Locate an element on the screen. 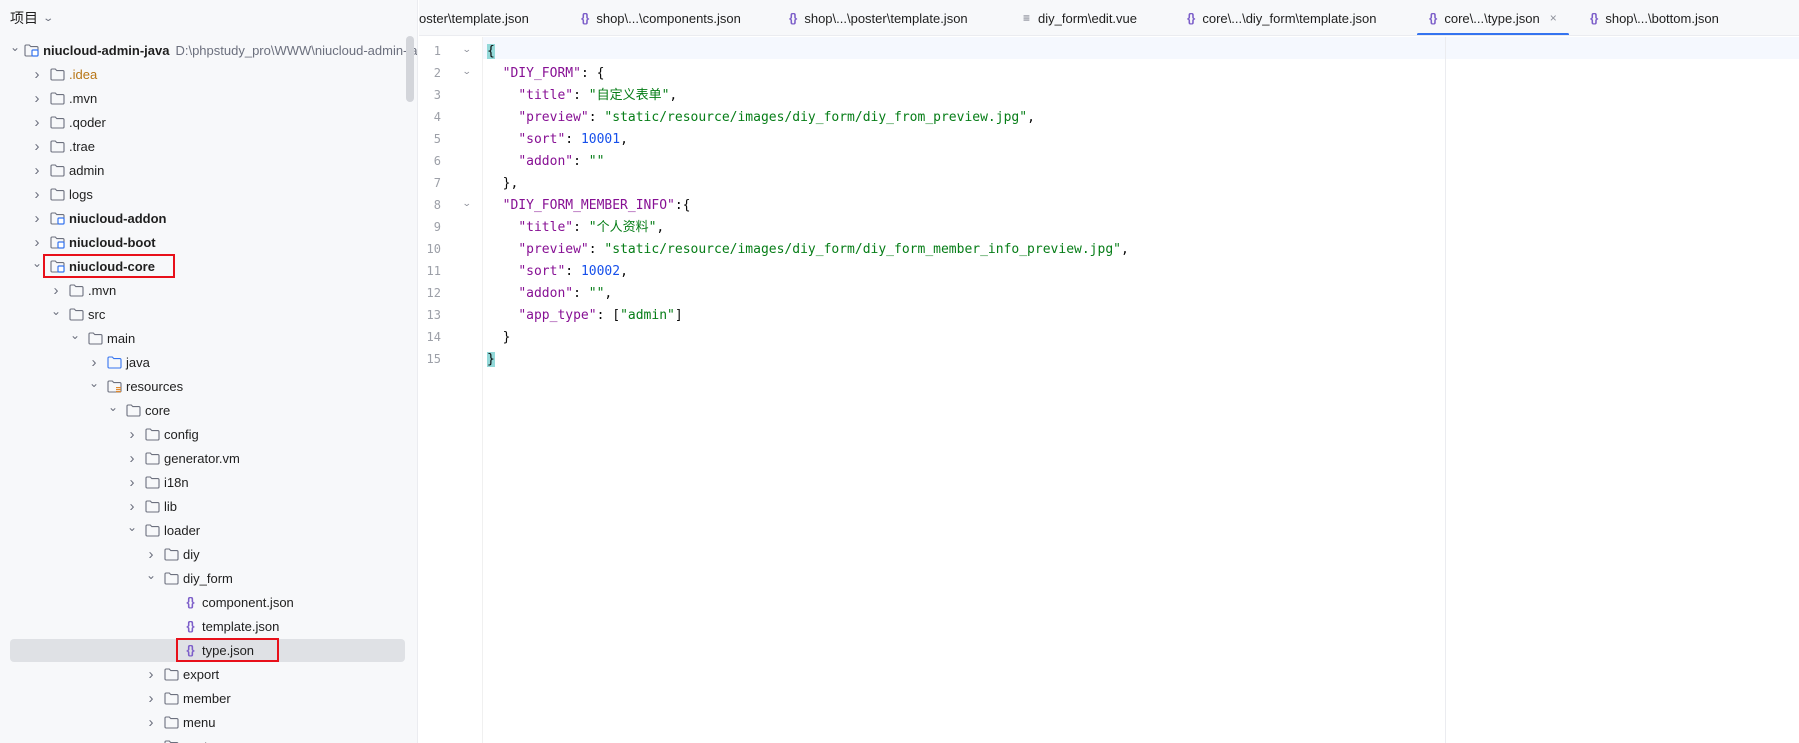 Image resolution: width=1799 pixels, height=743 pixels. tree-item: {} template.json is located at coordinates (208, 626).